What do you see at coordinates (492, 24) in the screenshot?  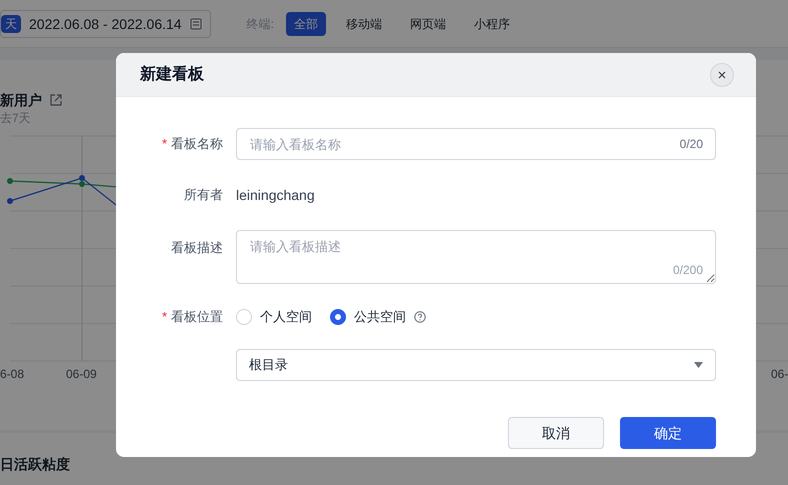 I see `terminal-tab: 小程序` at bounding box center [492, 24].